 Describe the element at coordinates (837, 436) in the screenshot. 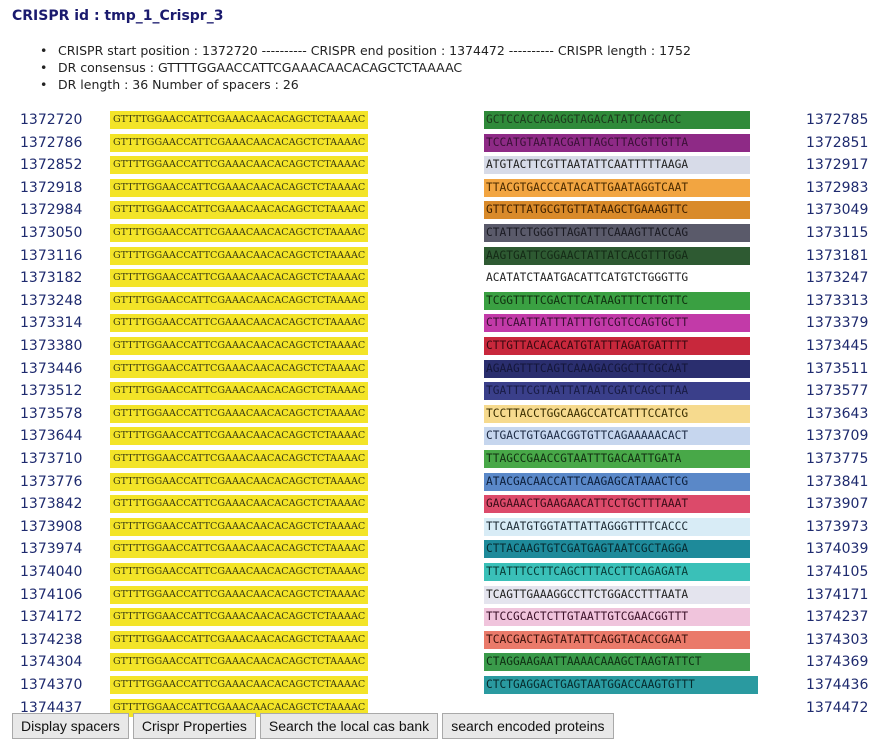

I see `row-end-position: 1373709` at that location.